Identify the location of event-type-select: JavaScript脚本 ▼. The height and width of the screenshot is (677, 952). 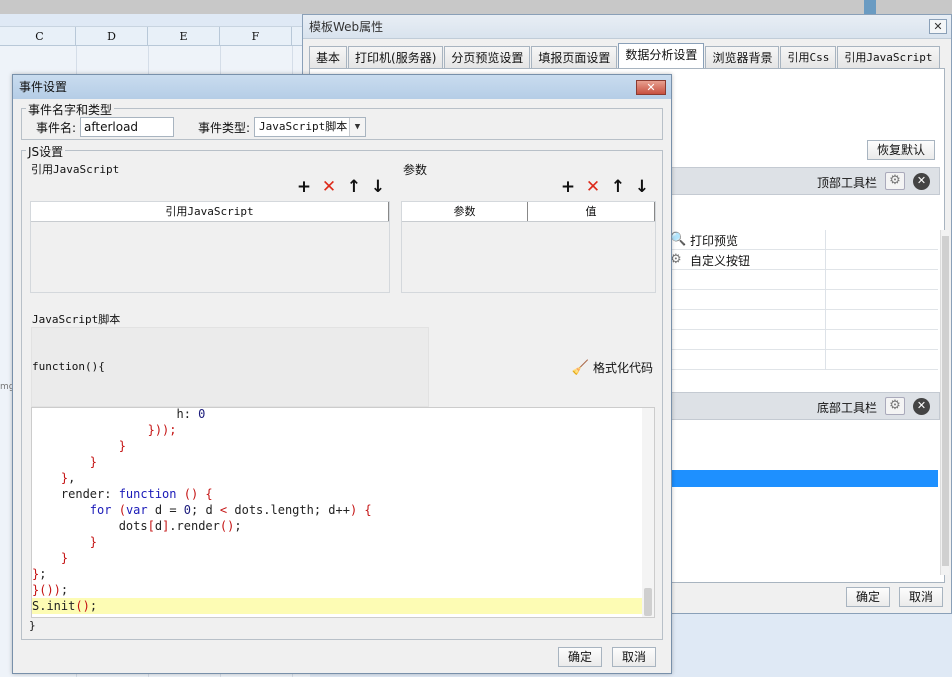
(310, 127).